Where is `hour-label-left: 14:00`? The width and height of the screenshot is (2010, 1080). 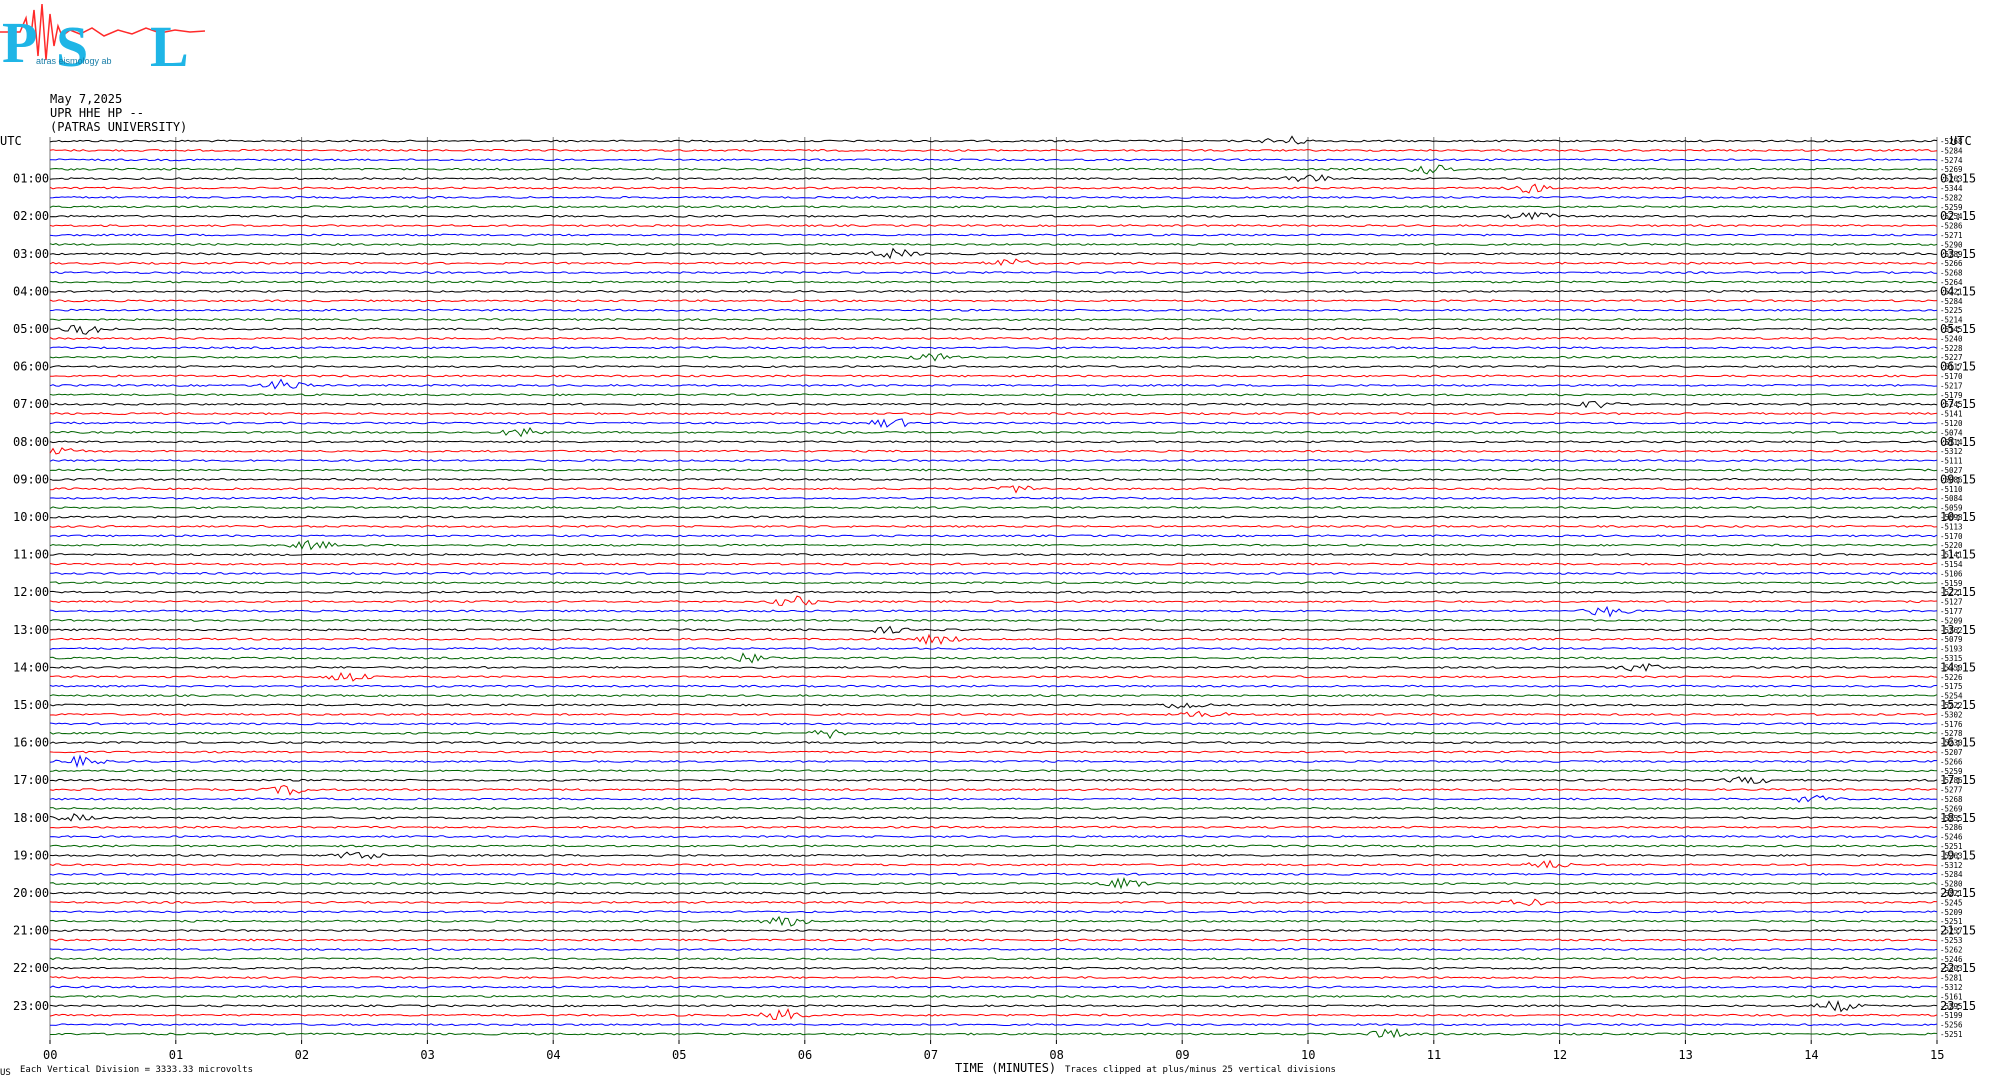 hour-label-left: 14:00 is located at coordinates (31, 667).